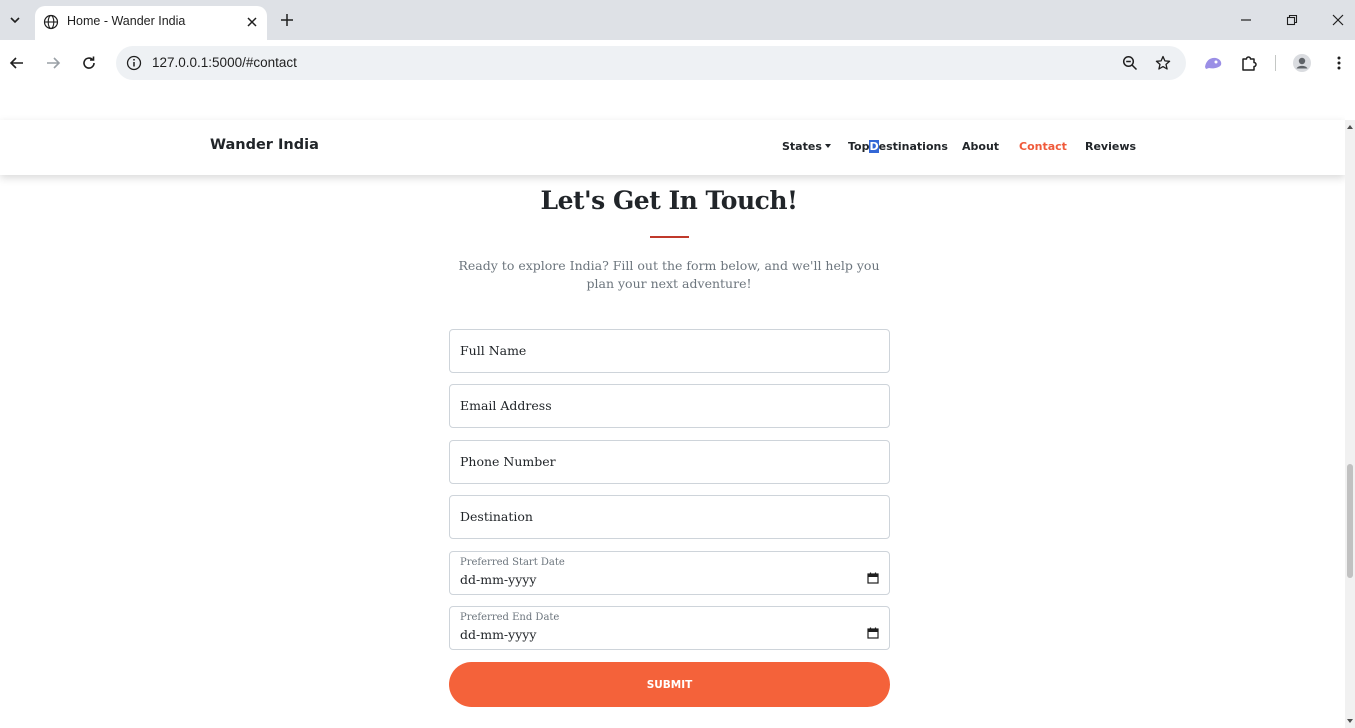  I want to click on star-icon, so click(1163, 62).